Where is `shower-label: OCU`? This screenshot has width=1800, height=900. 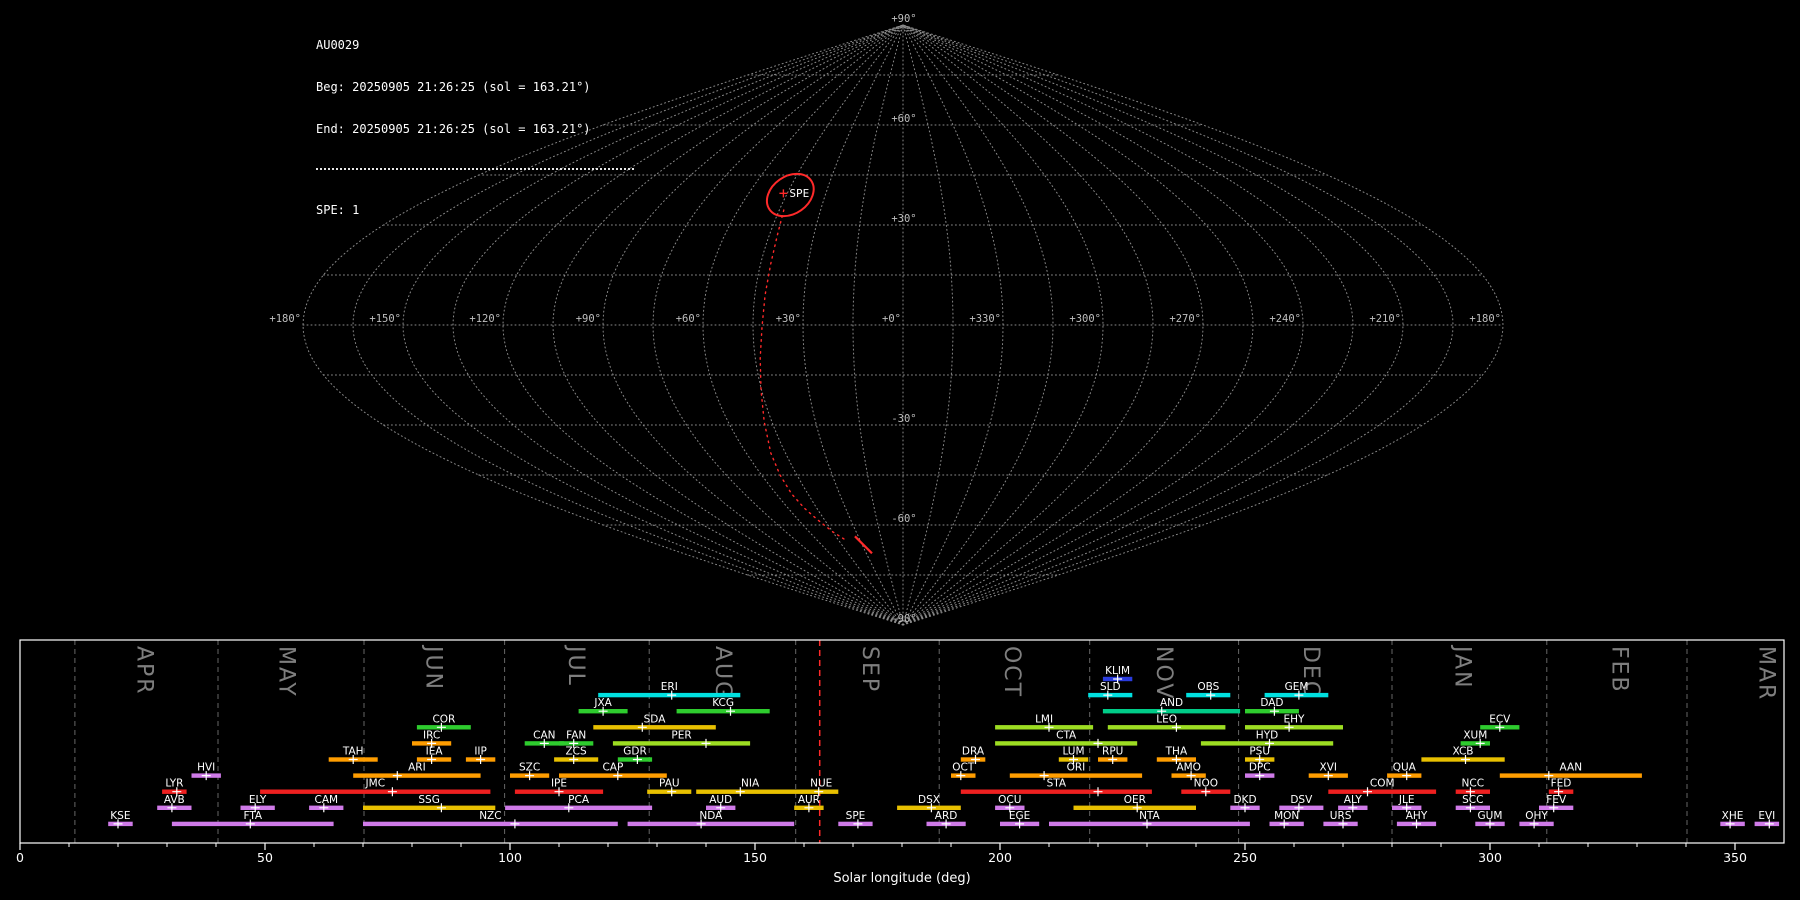
shower-label: OCU is located at coordinates (1009, 800).